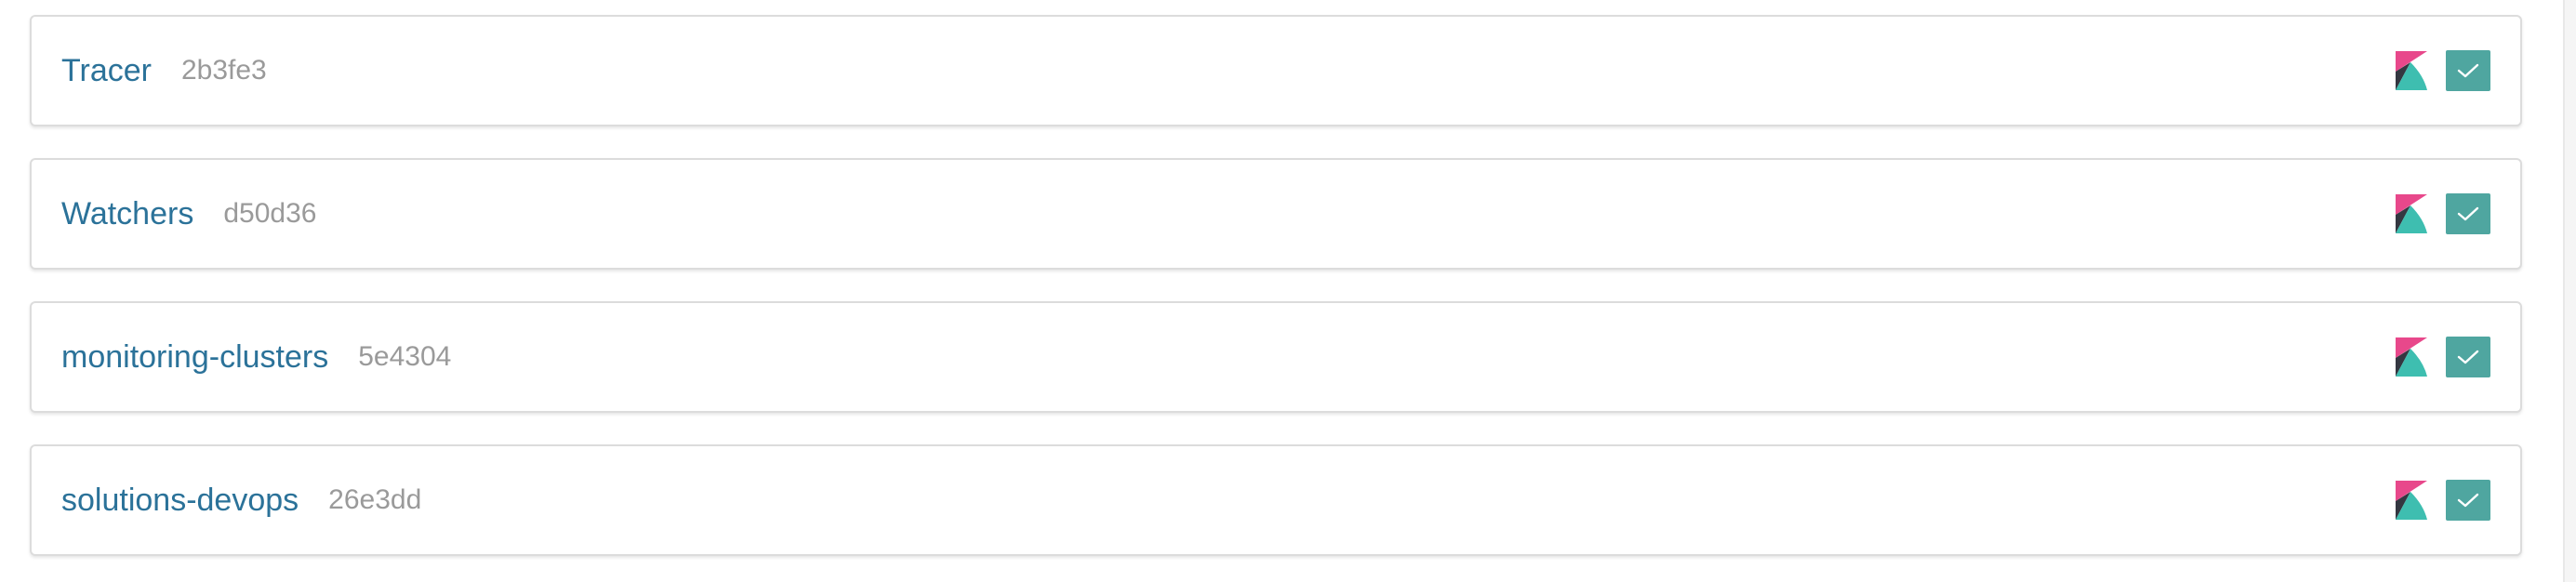 The image size is (2576, 582). I want to click on deployment-id: 5e4304, so click(405, 356).